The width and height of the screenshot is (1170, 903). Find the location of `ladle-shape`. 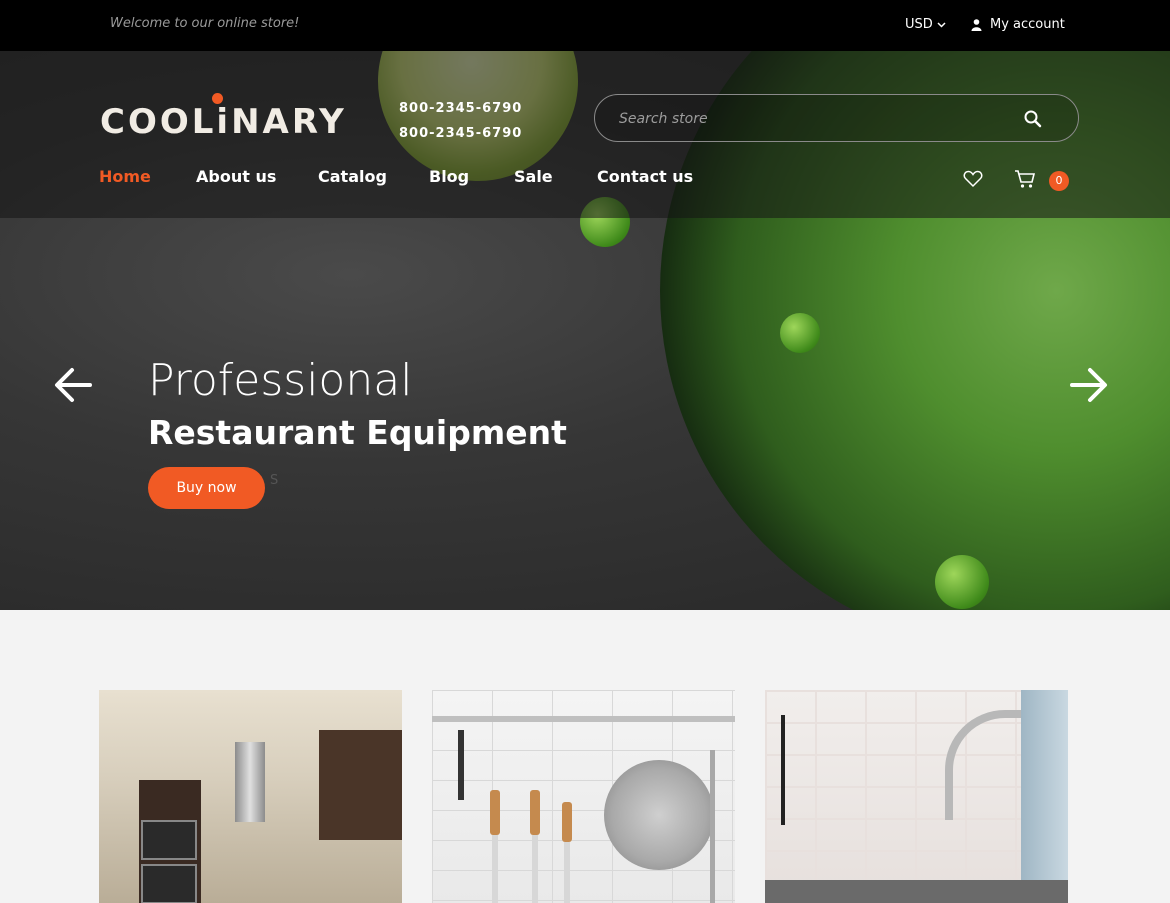

ladle-shape is located at coordinates (712, 826).